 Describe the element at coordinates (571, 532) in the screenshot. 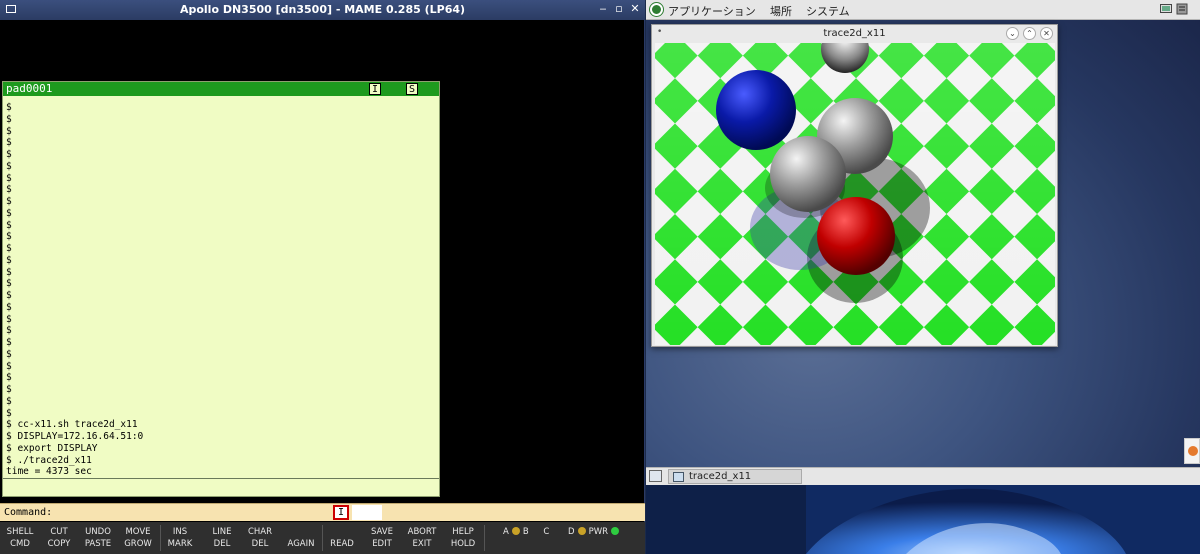

I see `led-d-label: D` at that location.